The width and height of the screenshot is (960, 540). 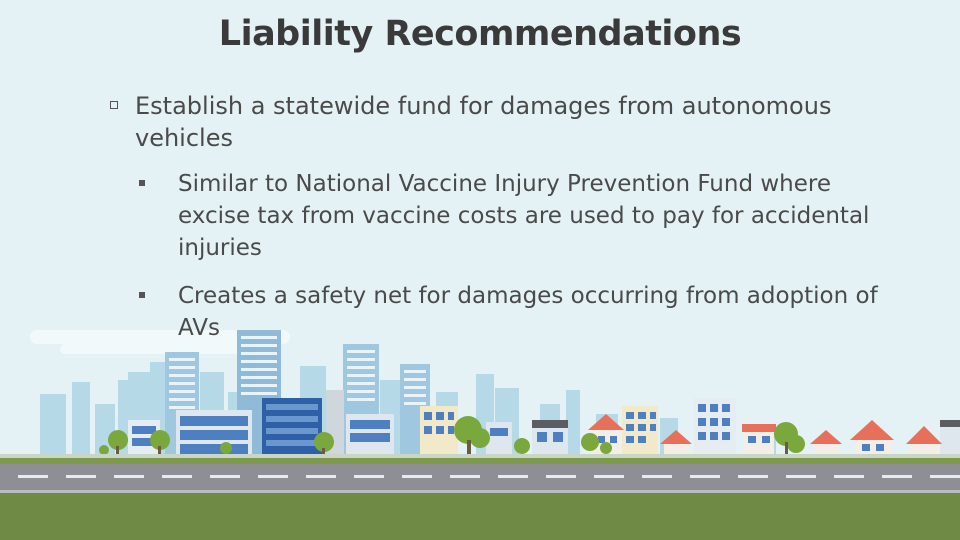 I want to click on slide-title: Liability Recommendations, so click(x=480, y=34).